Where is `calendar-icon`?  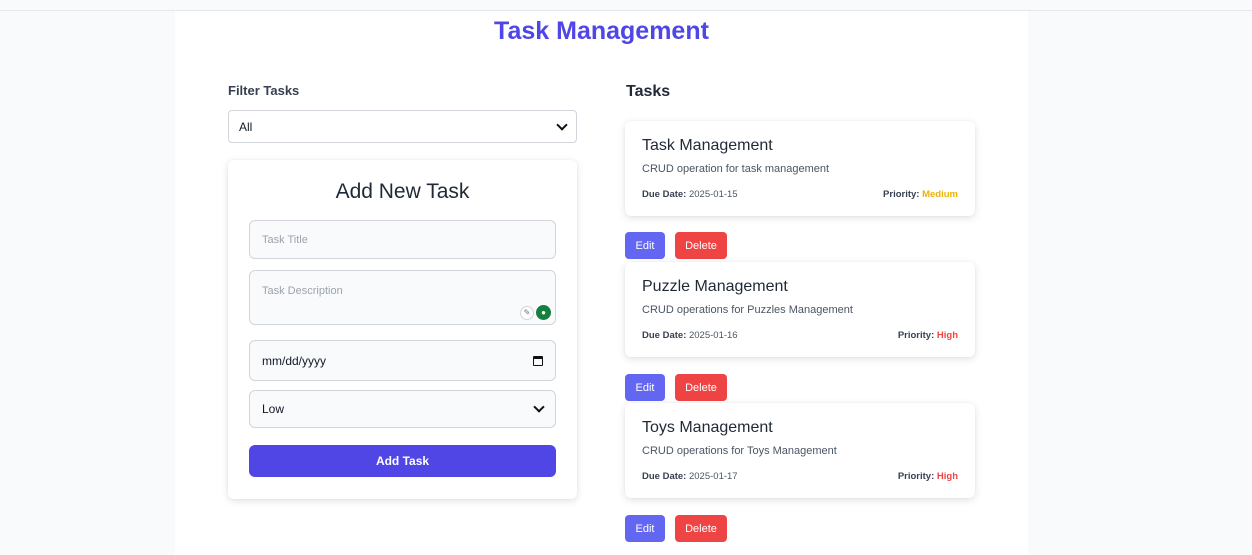
calendar-icon is located at coordinates (538, 360).